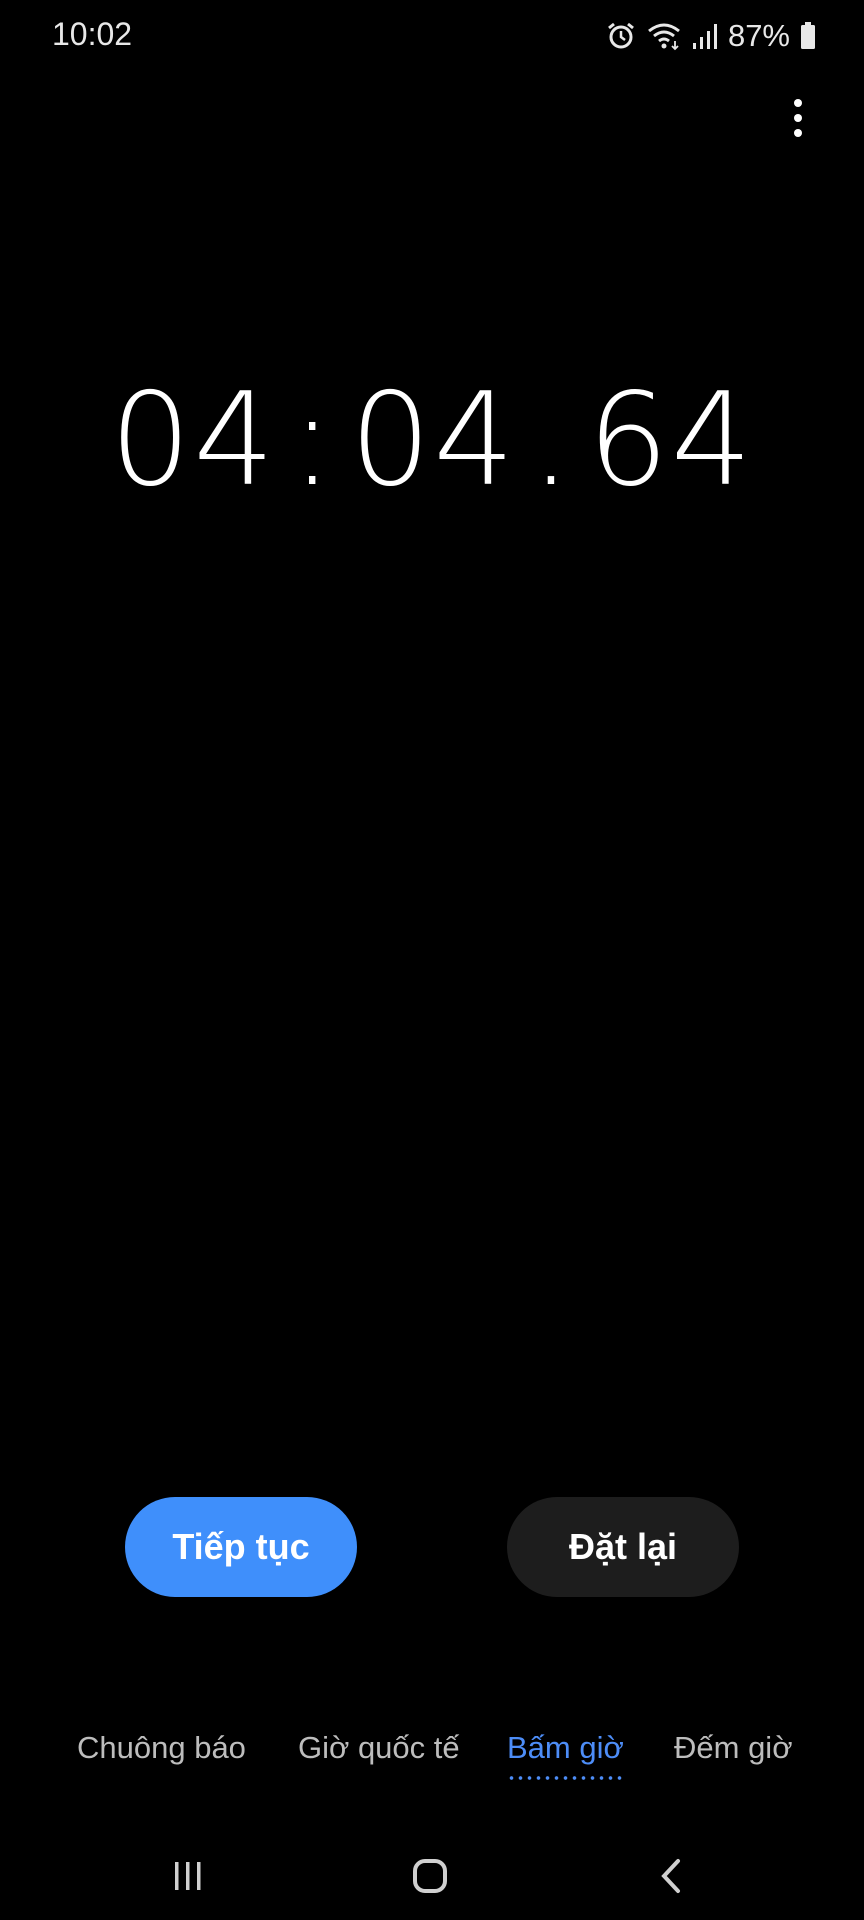 The width and height of the screenshot is (864, 1920). What do you see at coordinates (565, 1747) in the screenshot?
I see `tab-stopwatch-label: Bấm giờ` at bounding box center [565, 1747].